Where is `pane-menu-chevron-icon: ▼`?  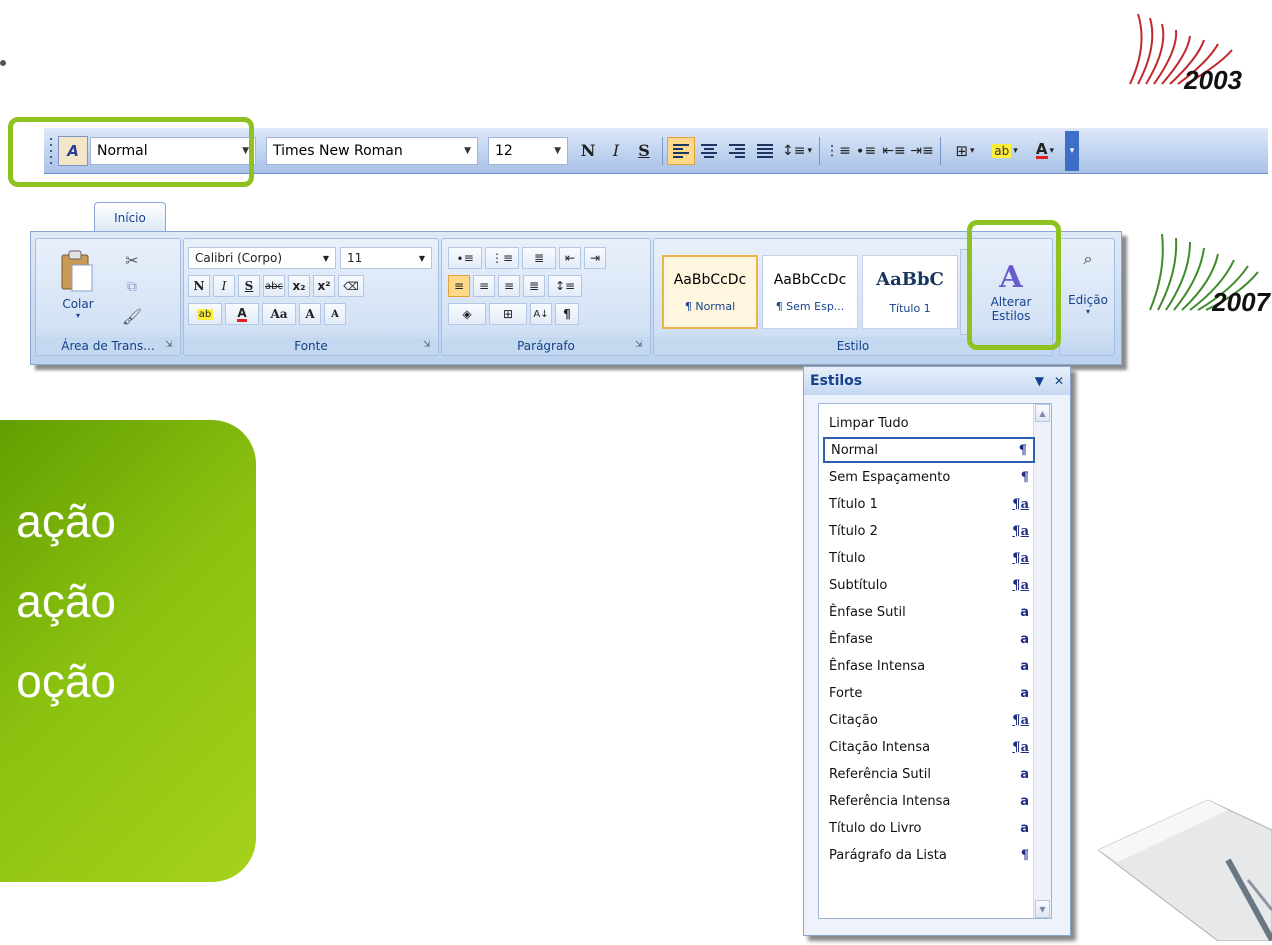
pane-menu-chevron-icon: ▼ is located at coordinates (1039, 381).